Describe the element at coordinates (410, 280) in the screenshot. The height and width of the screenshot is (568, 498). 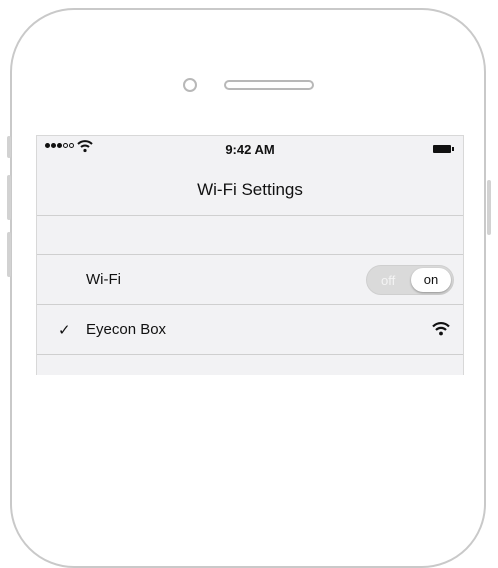
I see `wifi-toggle: off on` at that location.